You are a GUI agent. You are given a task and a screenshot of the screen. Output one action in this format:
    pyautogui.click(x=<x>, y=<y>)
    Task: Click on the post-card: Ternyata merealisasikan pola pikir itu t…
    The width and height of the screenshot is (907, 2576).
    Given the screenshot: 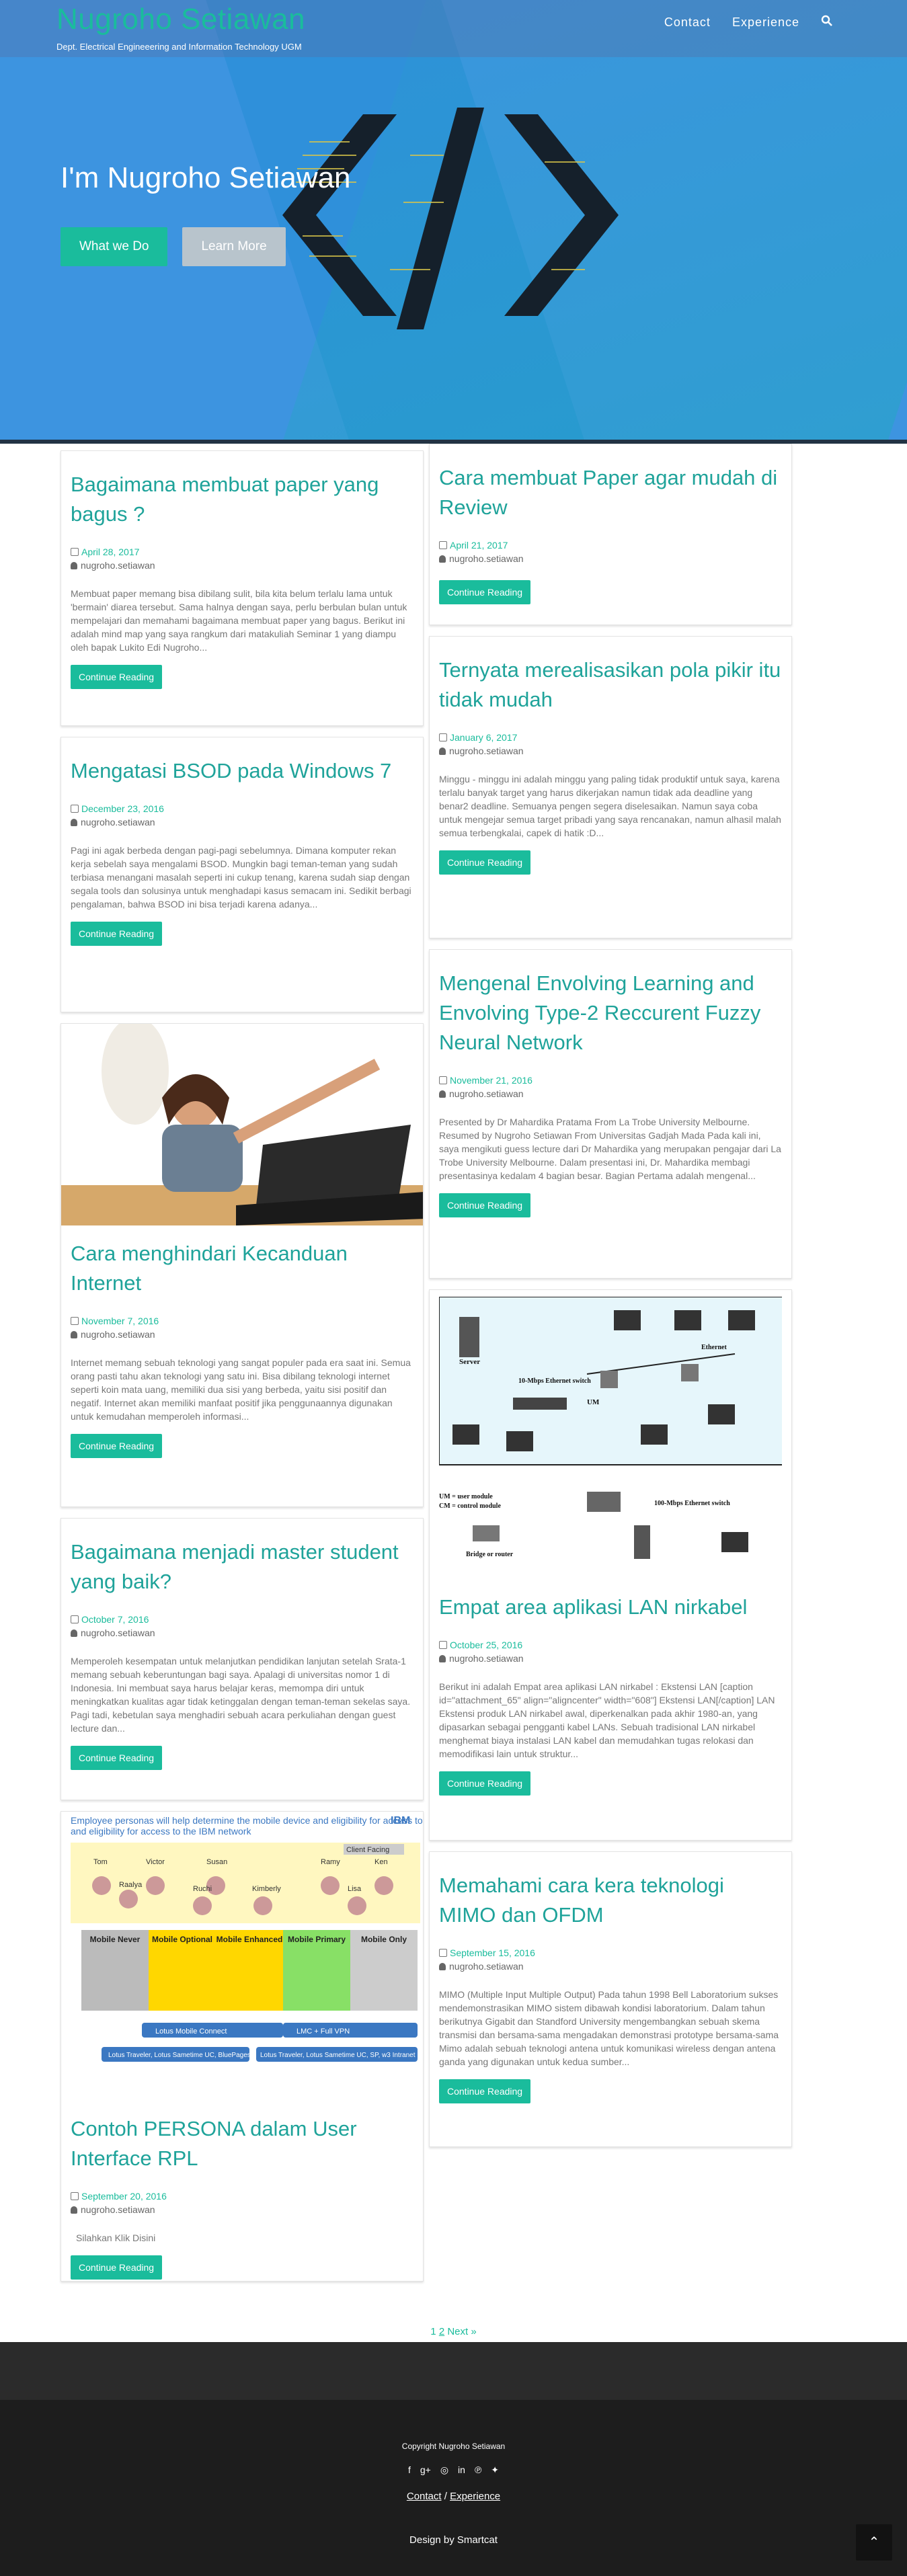 What is the action you would take?
    pyautogui.click(x=610, y=787)
    